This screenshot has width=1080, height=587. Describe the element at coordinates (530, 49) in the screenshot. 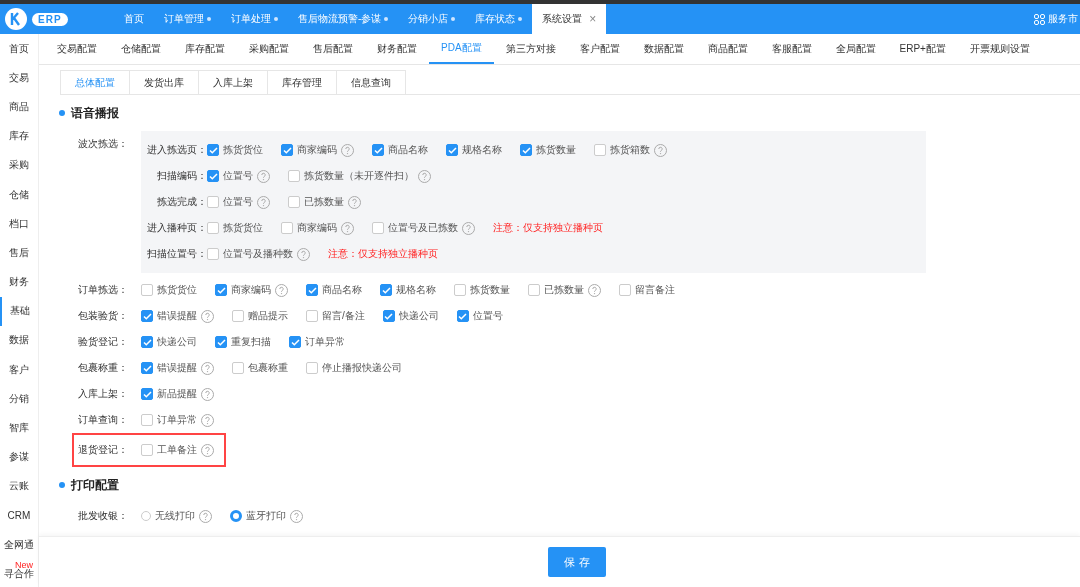

I see `config-tab: 第三方对接` at that location.